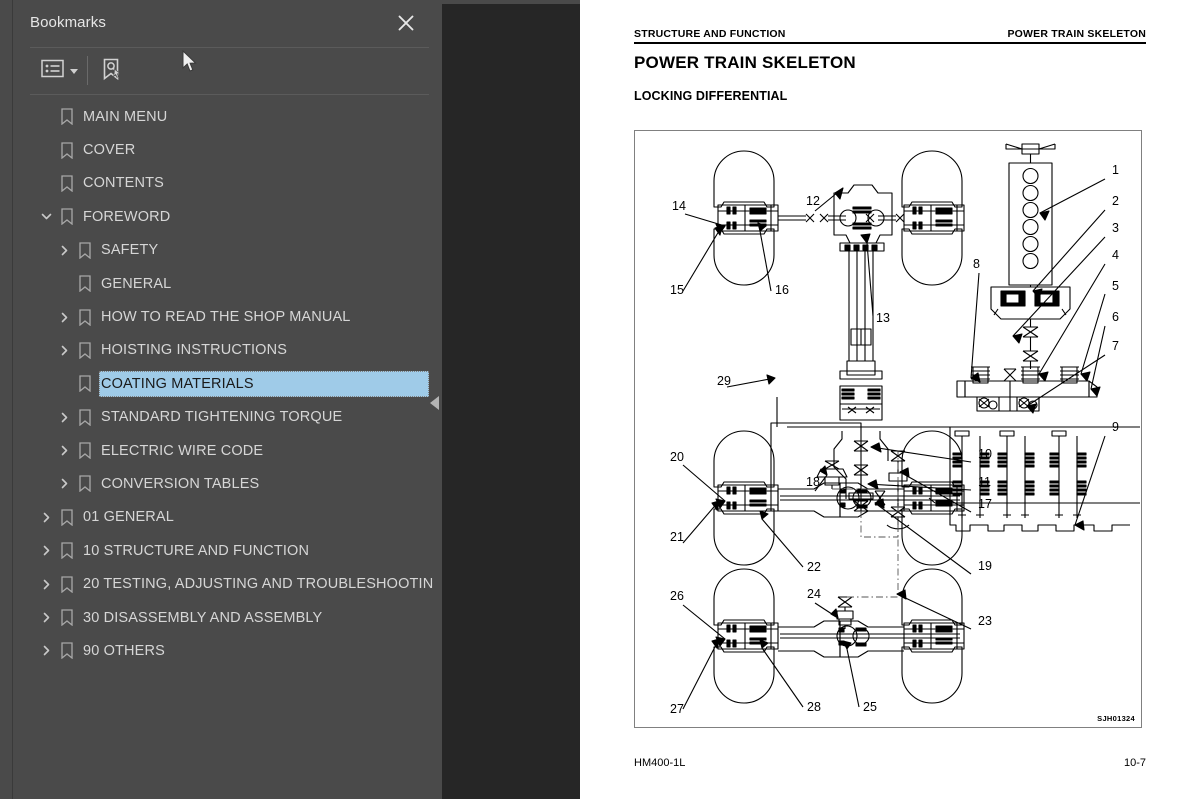 Image resolution: width=1200 pixels, height=799 pixels. What do you see at coordinates (839, 636) in the screenshot?
I see `rear-axle` at bounding box center [839, 636].